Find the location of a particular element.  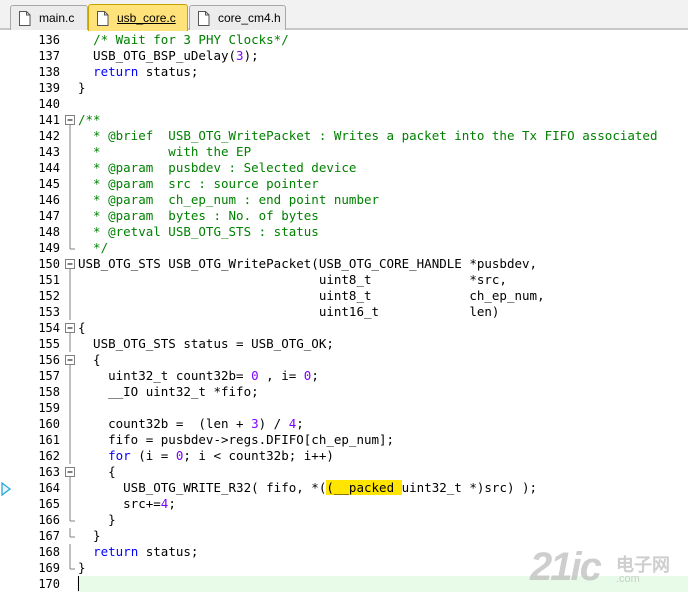

line-number: 149 is located at coordinates (49, 248).